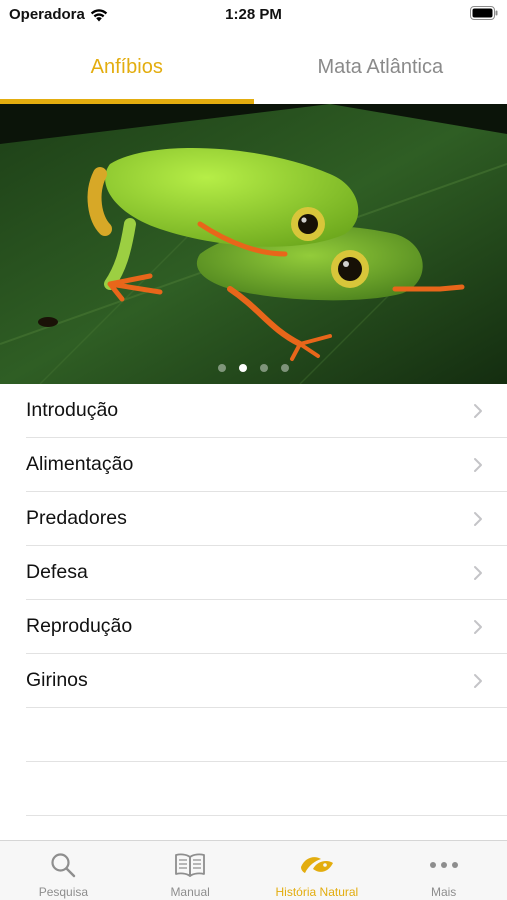  I want to click on list-item-defesa: Defesa, so click(266, 573).